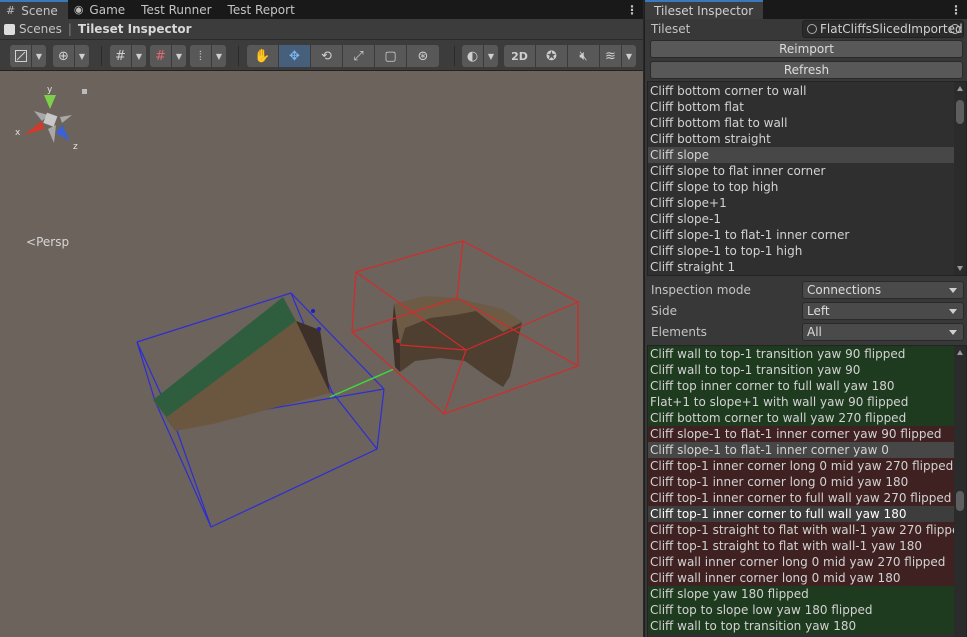  I want to click on transform-tools: ✋ ✥ ⟲ ⤢ ▢ ⊛, so click(343, 56).